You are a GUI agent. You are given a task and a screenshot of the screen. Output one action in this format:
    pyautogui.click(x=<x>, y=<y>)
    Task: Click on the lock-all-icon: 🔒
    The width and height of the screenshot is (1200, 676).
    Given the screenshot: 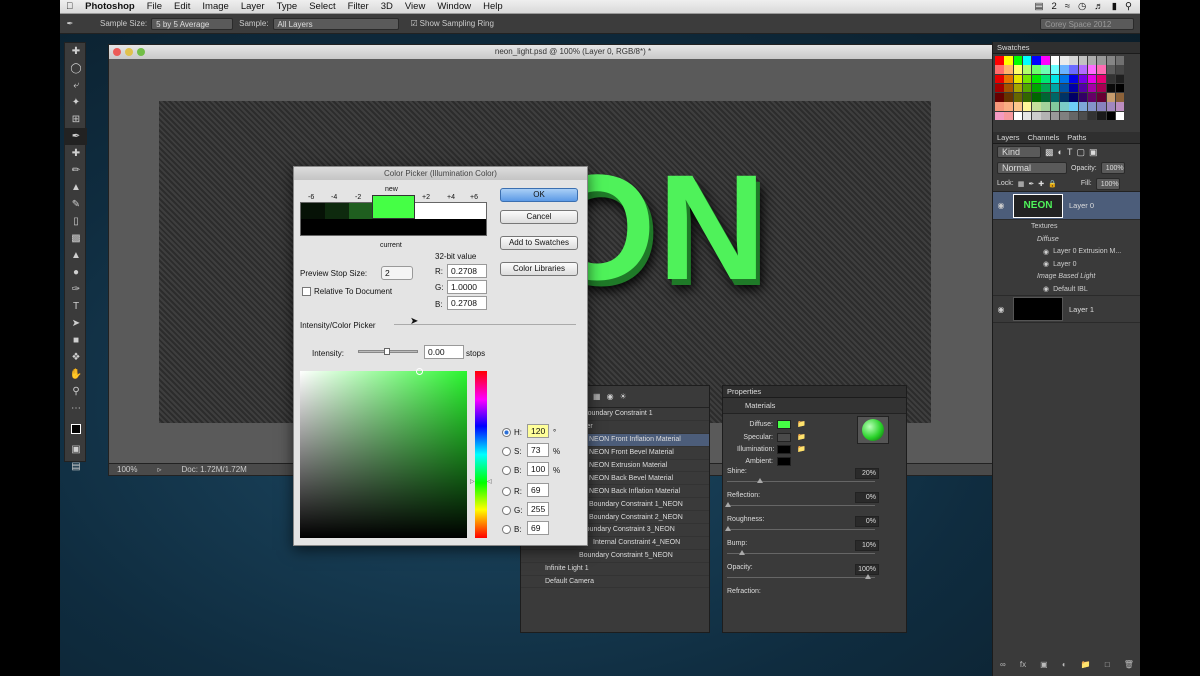 What is the action you would take?
    pyautogui.click(x=1052, y=184)
    